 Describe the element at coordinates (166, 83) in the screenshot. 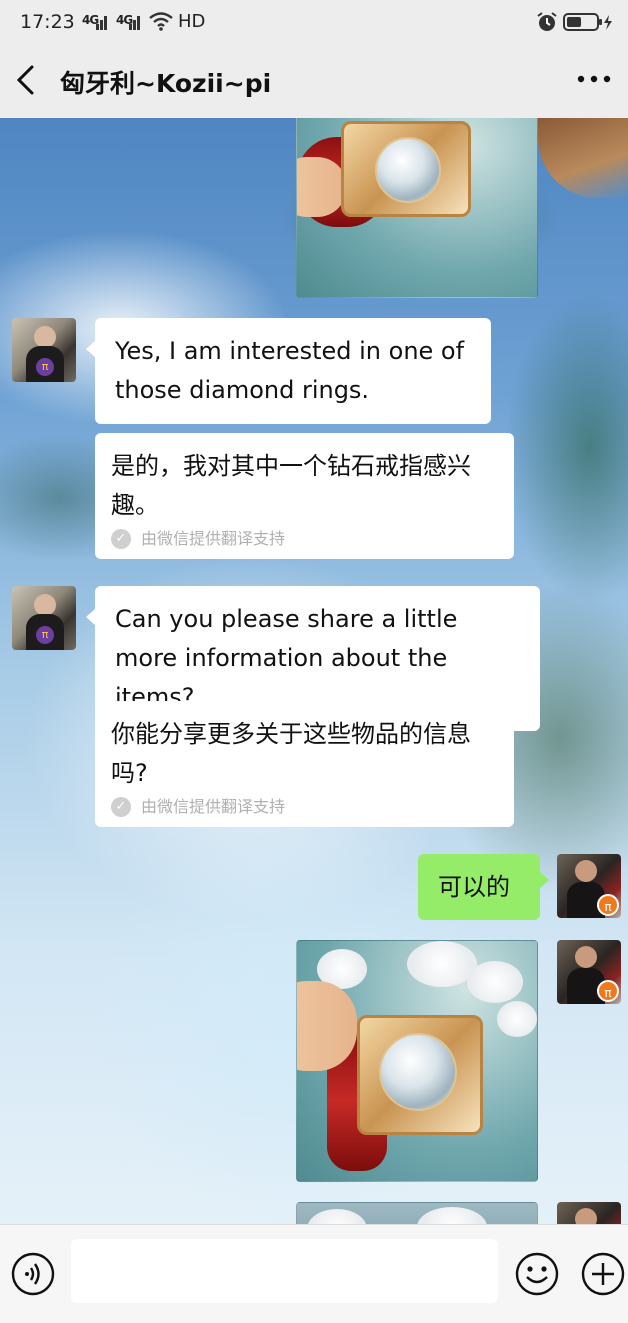

I see `chat-title: 匈牙利~Kozii~pi` at that location.